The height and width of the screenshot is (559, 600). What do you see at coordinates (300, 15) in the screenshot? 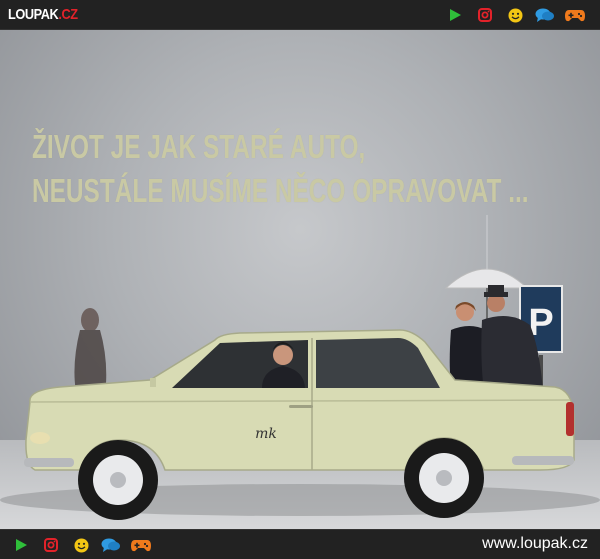
I see `top-bar: LOUPAK.CZ` at bounding box center [300, 15].